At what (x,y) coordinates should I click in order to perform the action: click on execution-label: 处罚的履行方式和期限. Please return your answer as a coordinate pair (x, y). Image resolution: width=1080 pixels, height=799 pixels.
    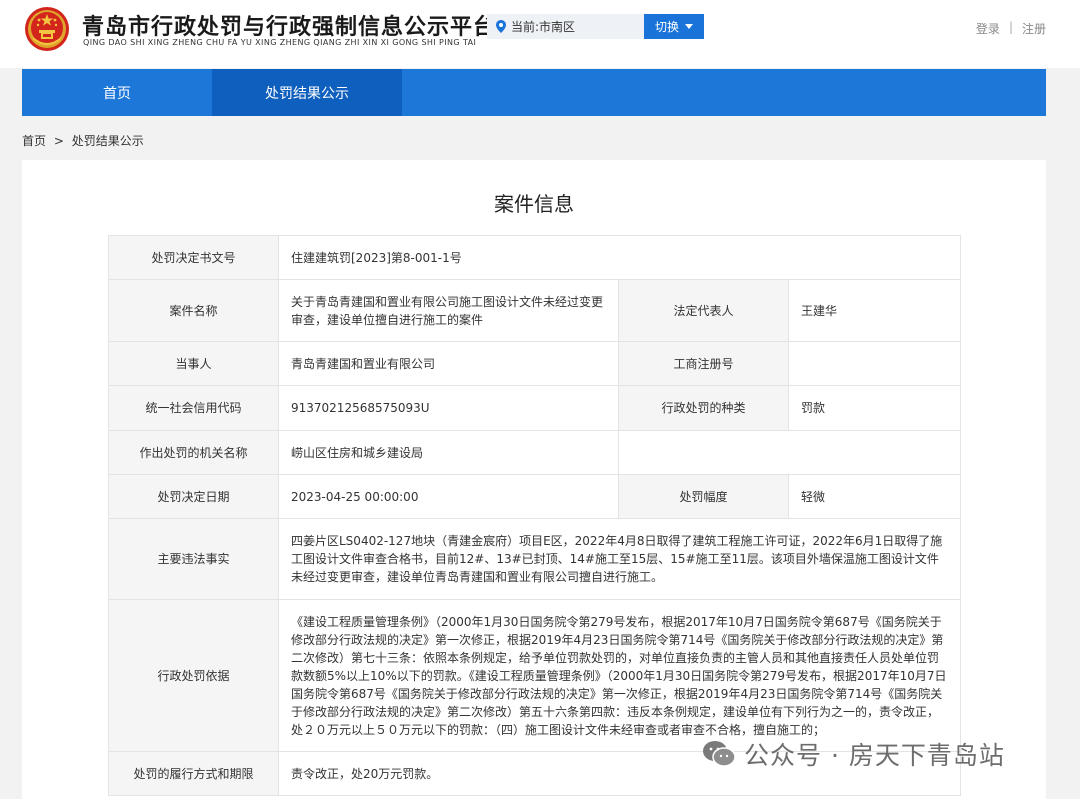
    Looking at the image, I should click on (193, 773).